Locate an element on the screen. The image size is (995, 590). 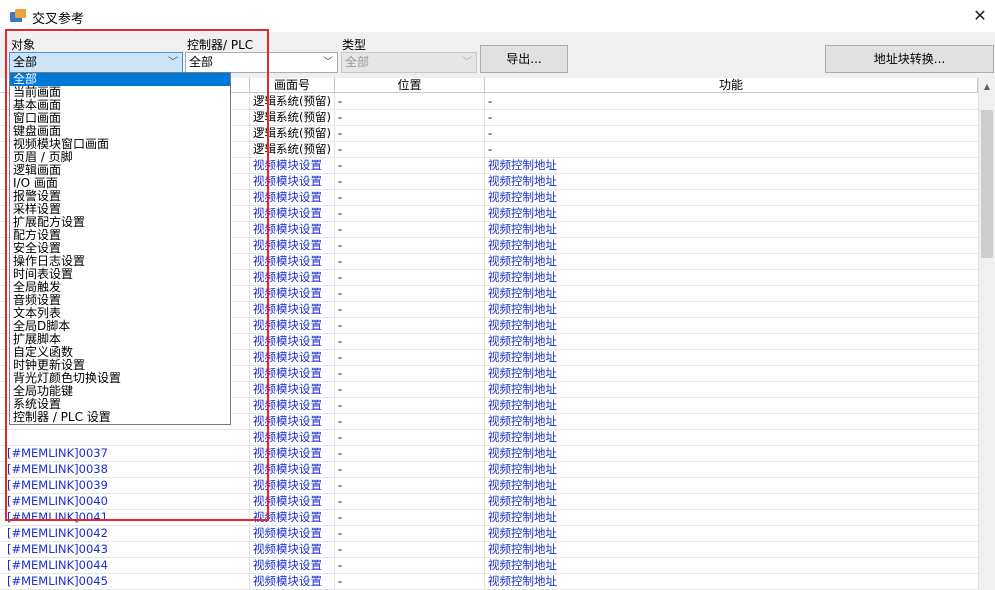
type-select-value: 全部 is located at coordinates (357, 62).